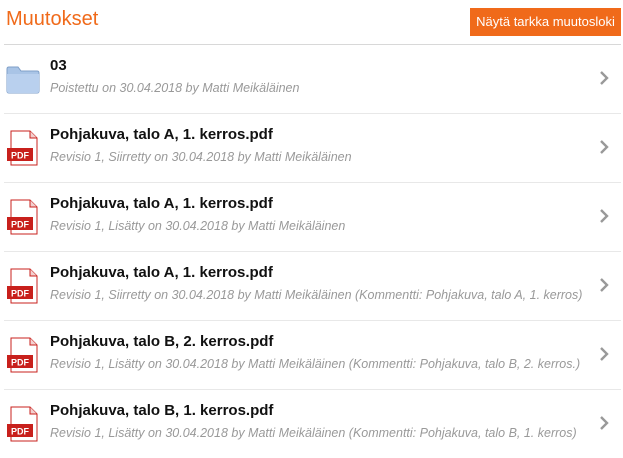 This screenshot has width=623, height=458. I want to click on header: Muutokset Näytä tarkka muutosloki, so click(312, 22).